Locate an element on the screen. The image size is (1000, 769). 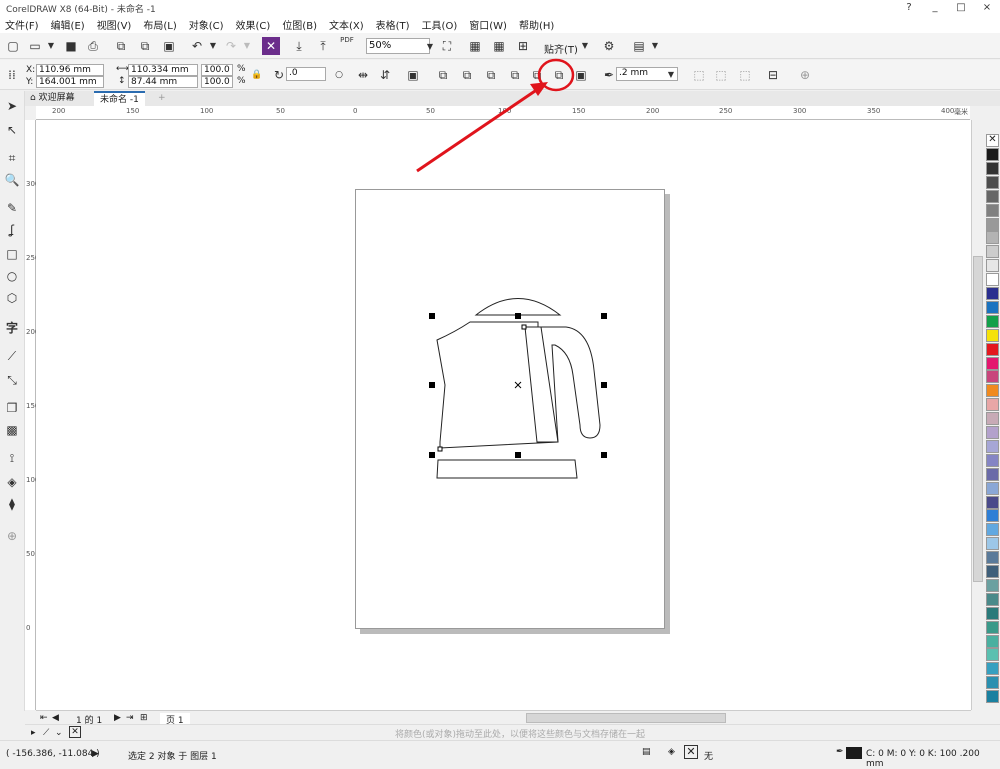
handle-middle-right is located at coordinates (604, 385).